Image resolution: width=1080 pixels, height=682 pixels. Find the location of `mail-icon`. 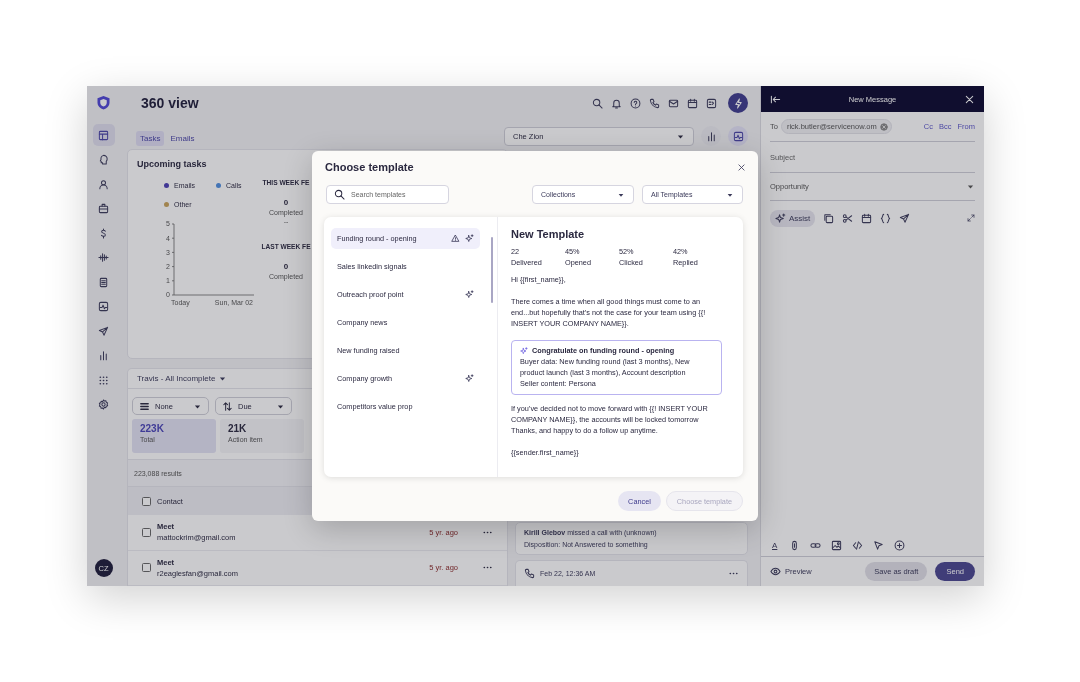

mail-icon is located at coordinates (673, 103).